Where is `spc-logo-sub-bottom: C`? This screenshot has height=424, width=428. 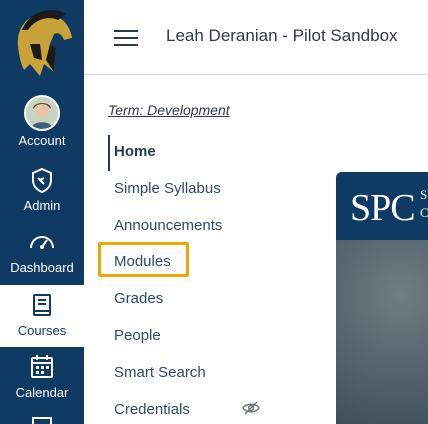
spc-logo-sub-bottom: C is located at coordinates (424, 212).